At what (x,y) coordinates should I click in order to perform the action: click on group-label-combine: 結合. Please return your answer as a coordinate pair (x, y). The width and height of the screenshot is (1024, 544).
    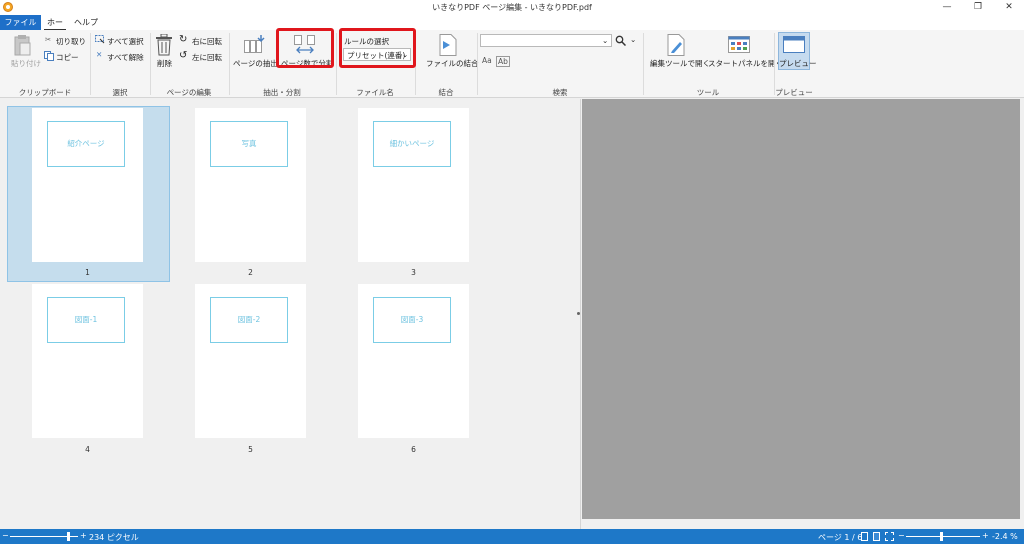
    Looking at the image, I should click on (446, 92).